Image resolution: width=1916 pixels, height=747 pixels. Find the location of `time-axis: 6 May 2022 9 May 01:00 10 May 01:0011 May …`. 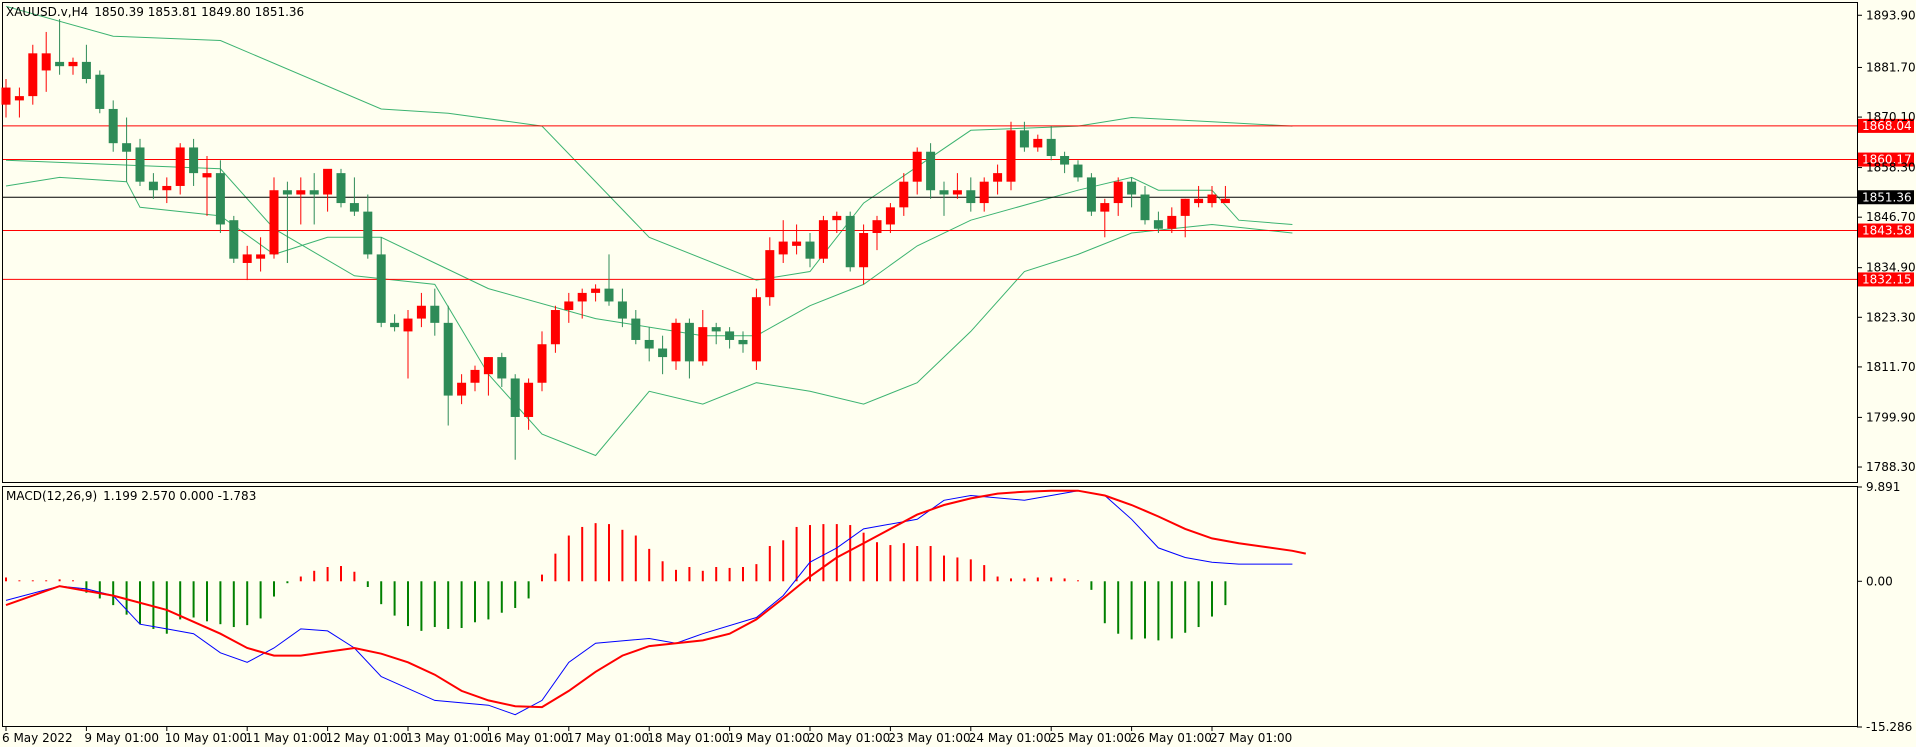

time-axis: 6 May 2022 9 May 01:00 10 May 01:0011 May … is located at coordinates (647, 736).